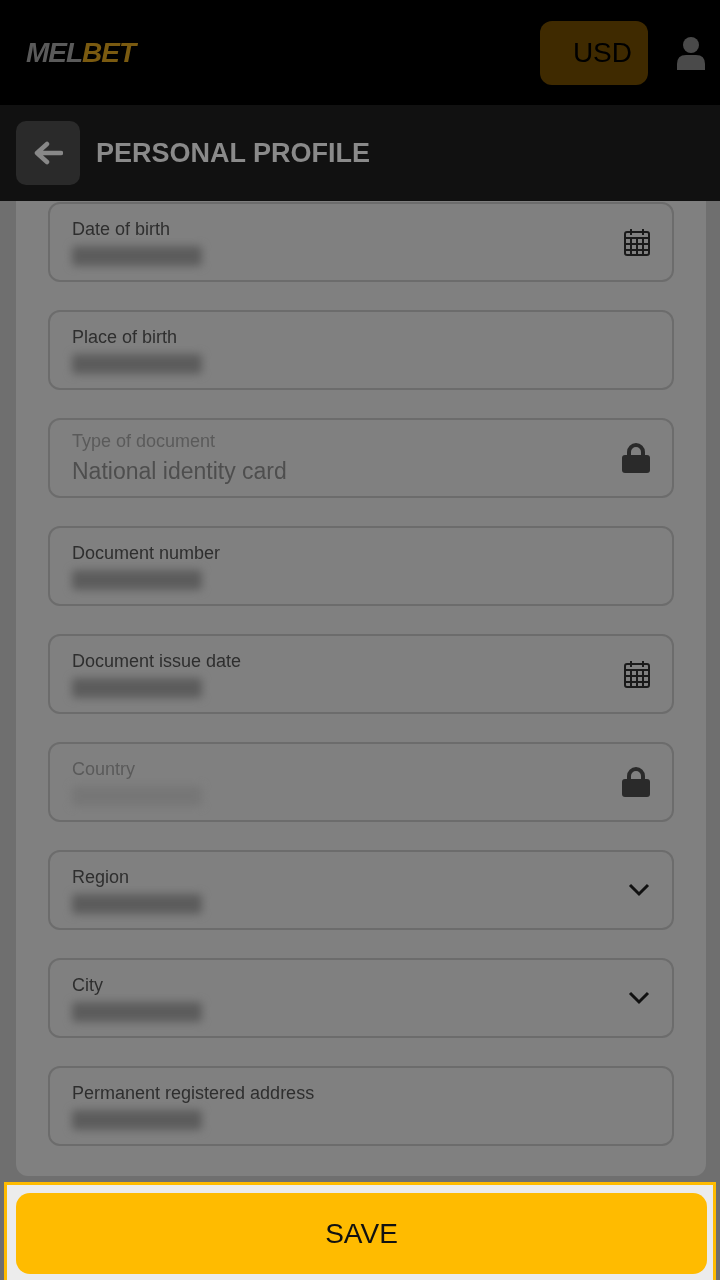 Image resolution: width=720 pixels, height=1280 pixels. Describe the element at coordinates (361, 890) in the screenshot. I see `input-field: Region` at that location.